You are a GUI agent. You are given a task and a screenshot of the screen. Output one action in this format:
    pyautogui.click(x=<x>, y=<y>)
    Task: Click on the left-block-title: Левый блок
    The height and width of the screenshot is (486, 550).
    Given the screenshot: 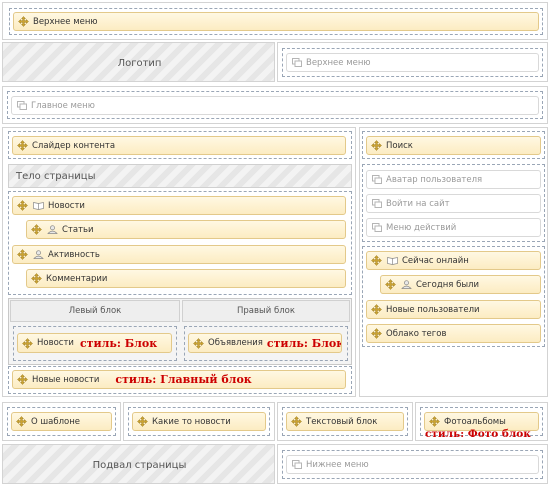 What is the action you would take?
    pyautogui.click(x=95, y=311)
    